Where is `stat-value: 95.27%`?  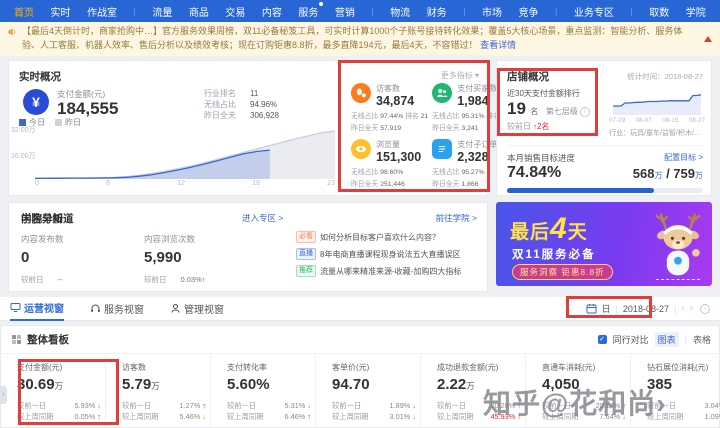 stat-value: 95.27% is located at coordinates (473, 172).